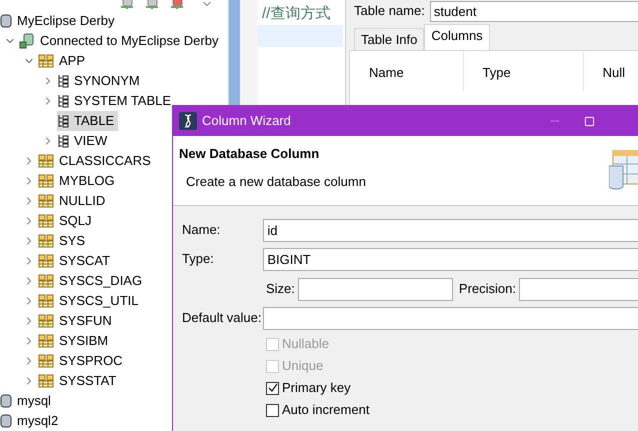  I want to click on field-label: Type:, so click(198, 259).